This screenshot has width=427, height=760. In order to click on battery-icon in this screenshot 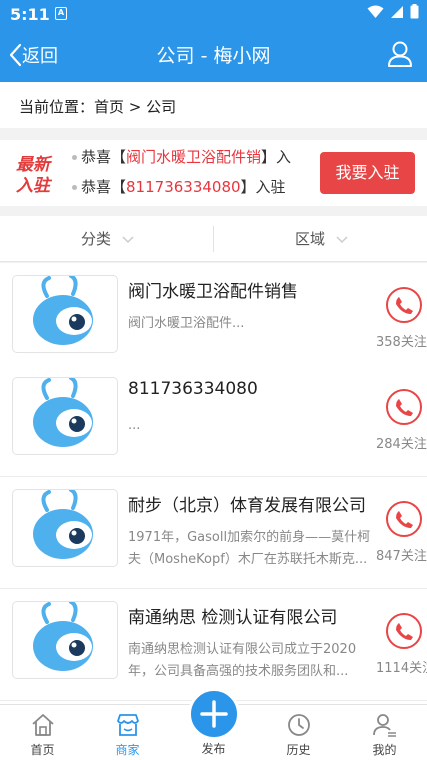, I will do `click(414, 11)`.